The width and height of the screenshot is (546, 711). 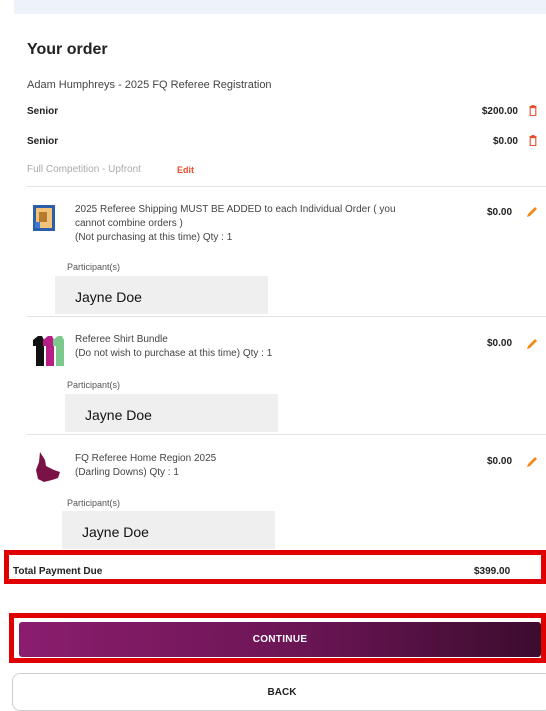 I want to click on order-title: Your order, so click(x=67, y=49).